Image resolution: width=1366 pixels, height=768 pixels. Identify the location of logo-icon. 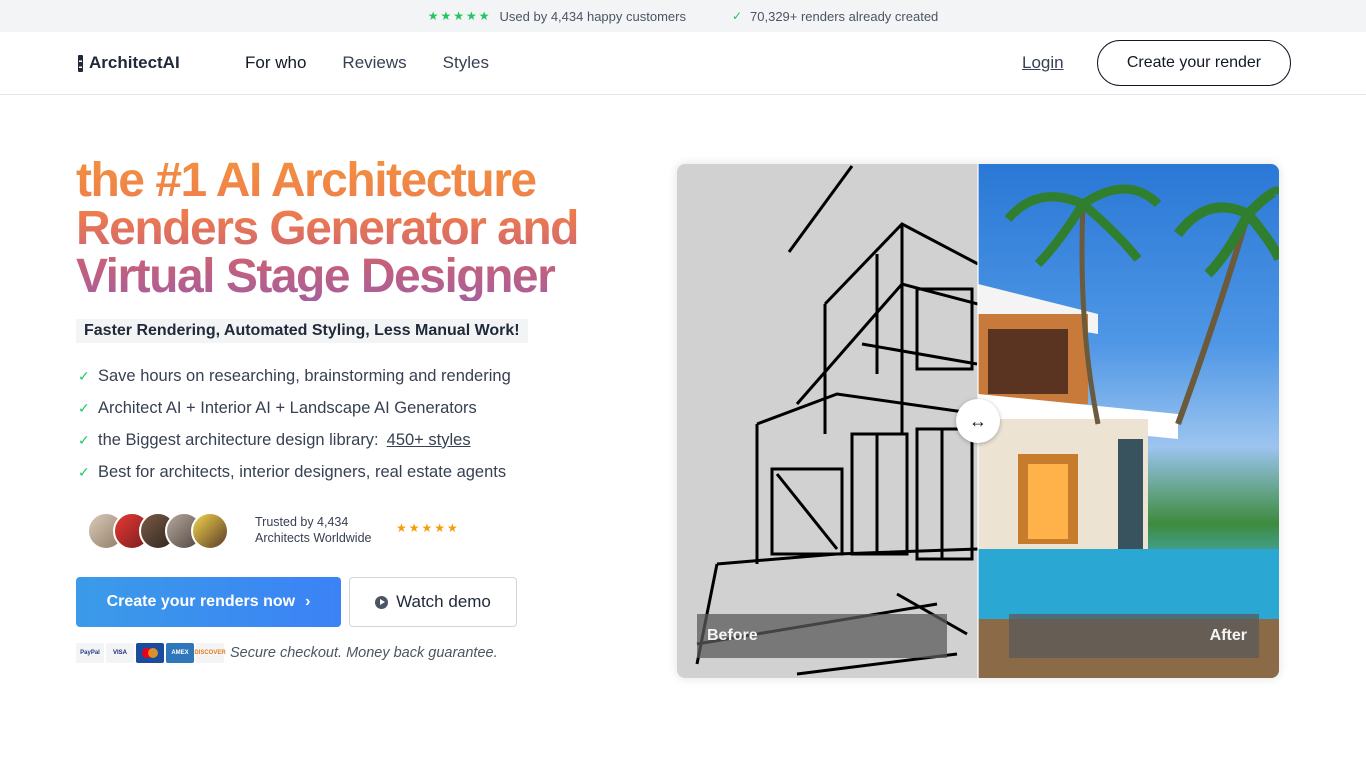
(80, 63).